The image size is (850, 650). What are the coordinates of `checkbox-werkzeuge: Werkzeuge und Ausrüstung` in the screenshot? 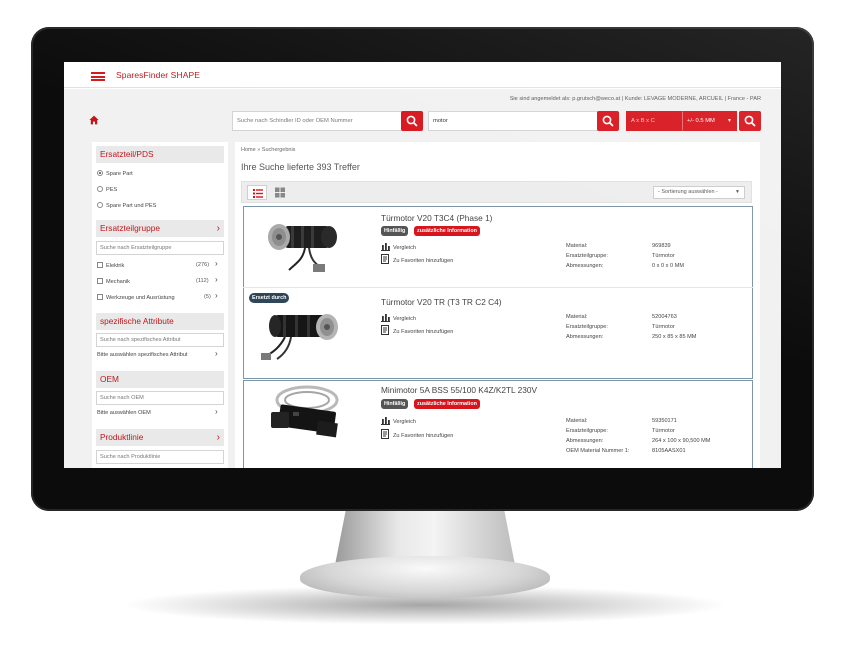 It's located at (136, 297).